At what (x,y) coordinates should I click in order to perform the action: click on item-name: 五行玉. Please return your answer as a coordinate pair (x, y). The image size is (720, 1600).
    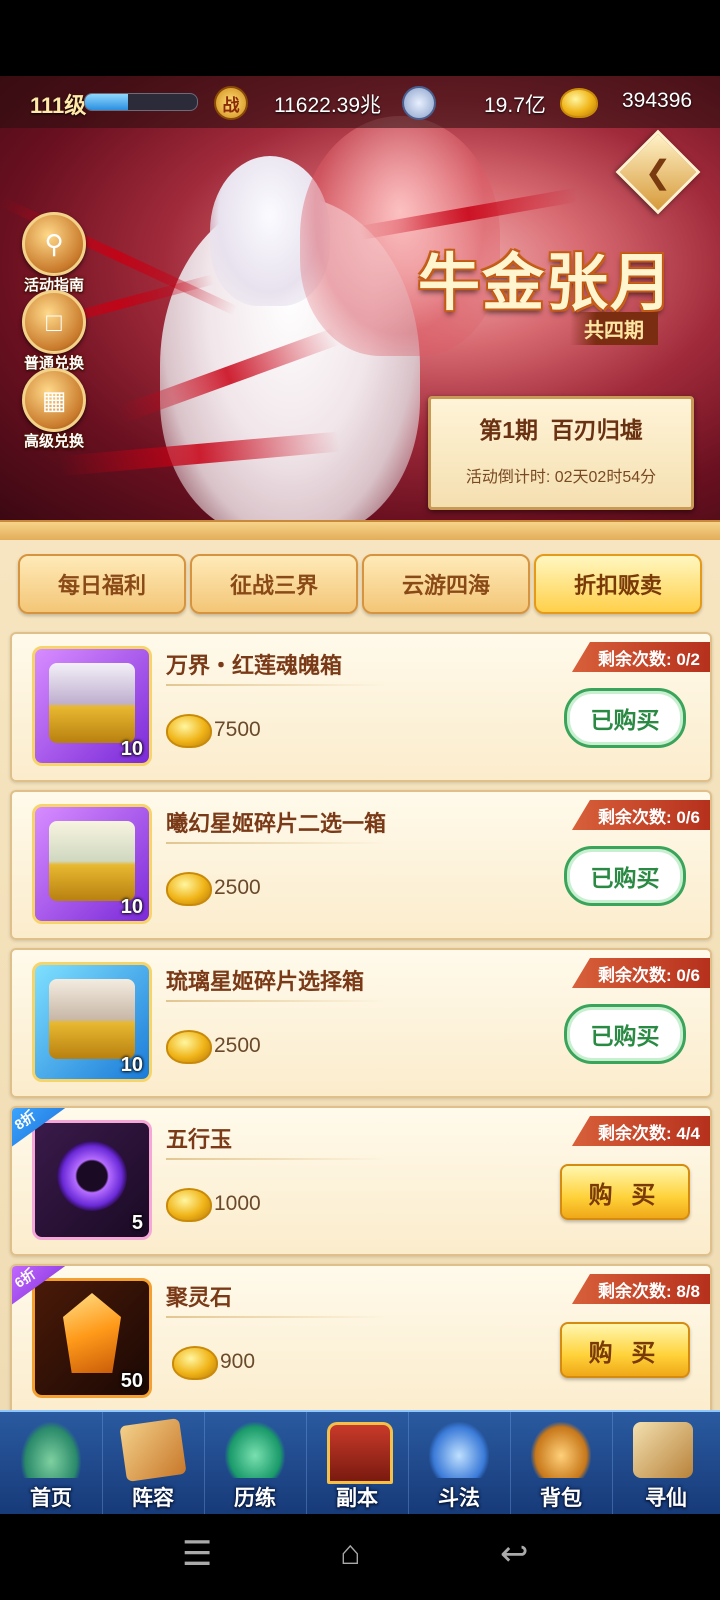
    Looking at the image, I should click on (199, 1139).